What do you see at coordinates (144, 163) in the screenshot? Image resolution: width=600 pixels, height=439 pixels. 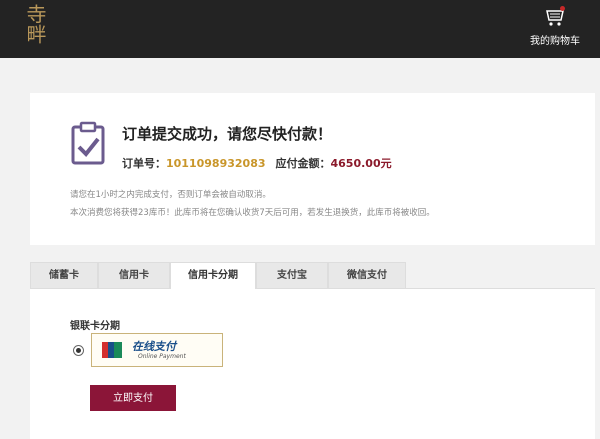 I see `order-no-label: 订单号：` at bounding box center [144, 163].